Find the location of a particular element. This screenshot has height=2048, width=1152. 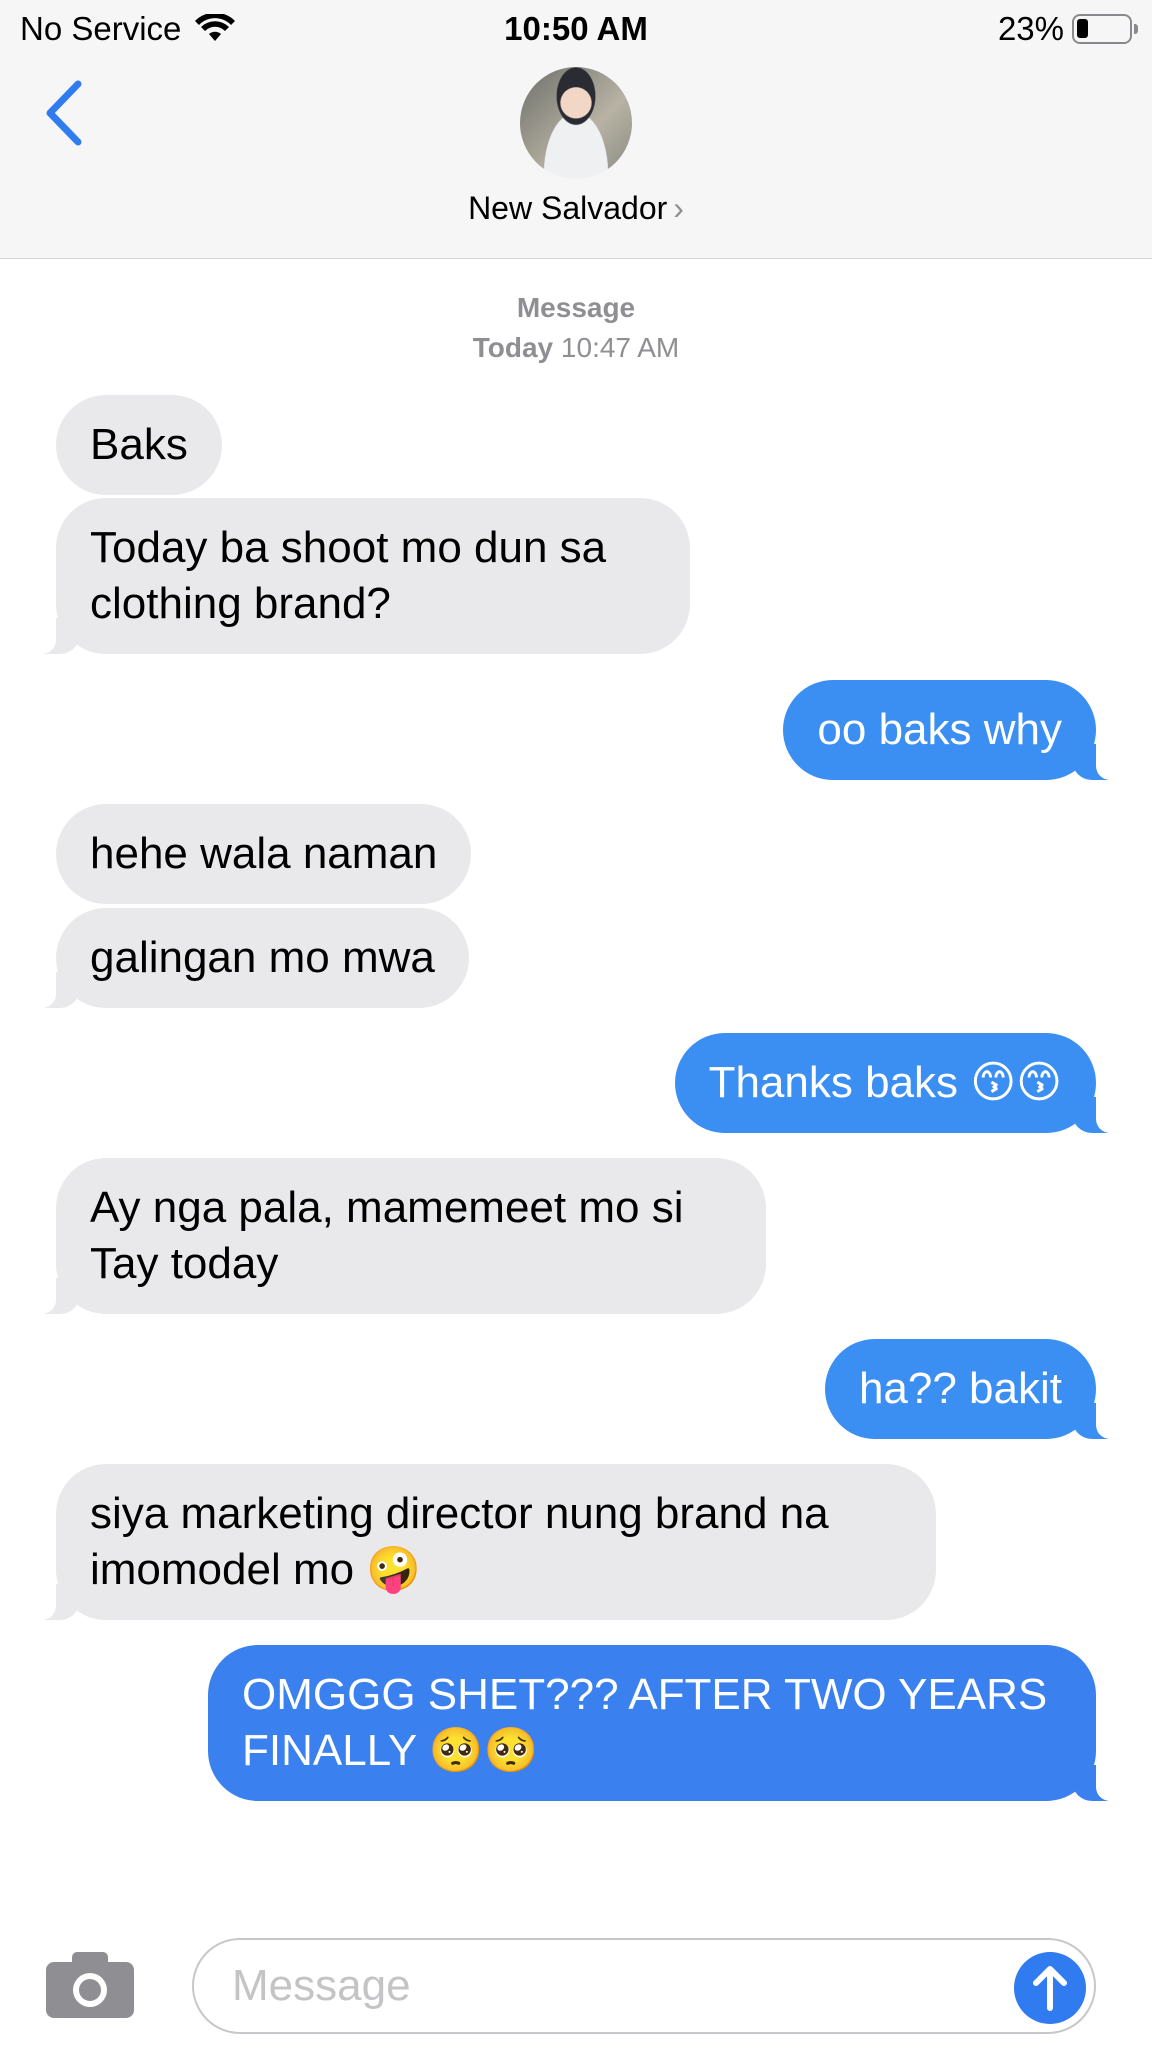

message-bubble-incoming: Ay nga pala, mamemeet mo si Tay today is located at coordinates (398, 1236).